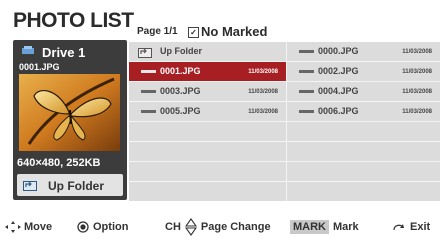  Describe the element at coordinates (190, 227) in the screenshot. I see `channel-updown-icon` at that location.